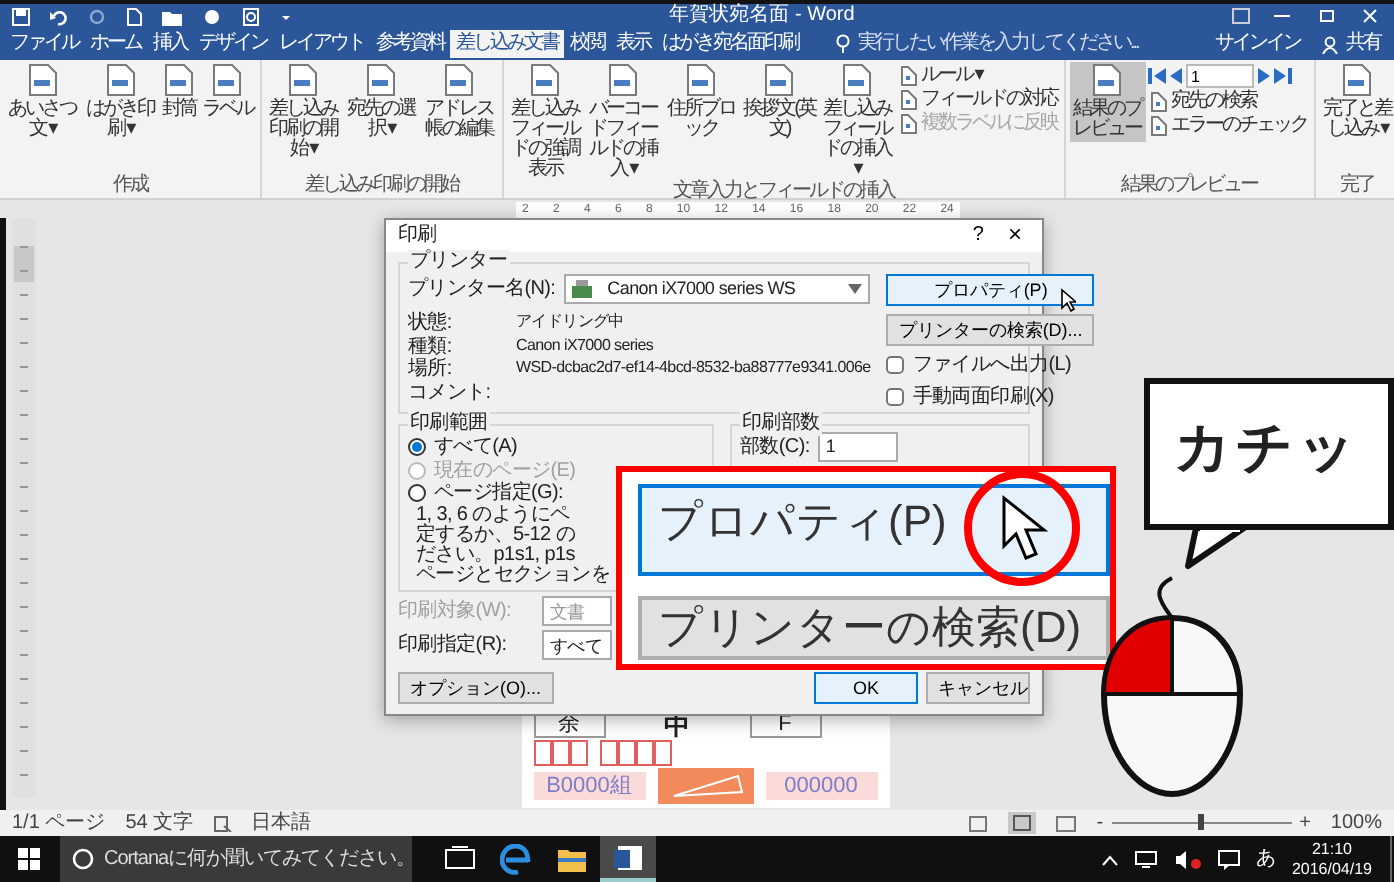  I want to click on field-label: 印刷対象(W):, so click(455, 611).